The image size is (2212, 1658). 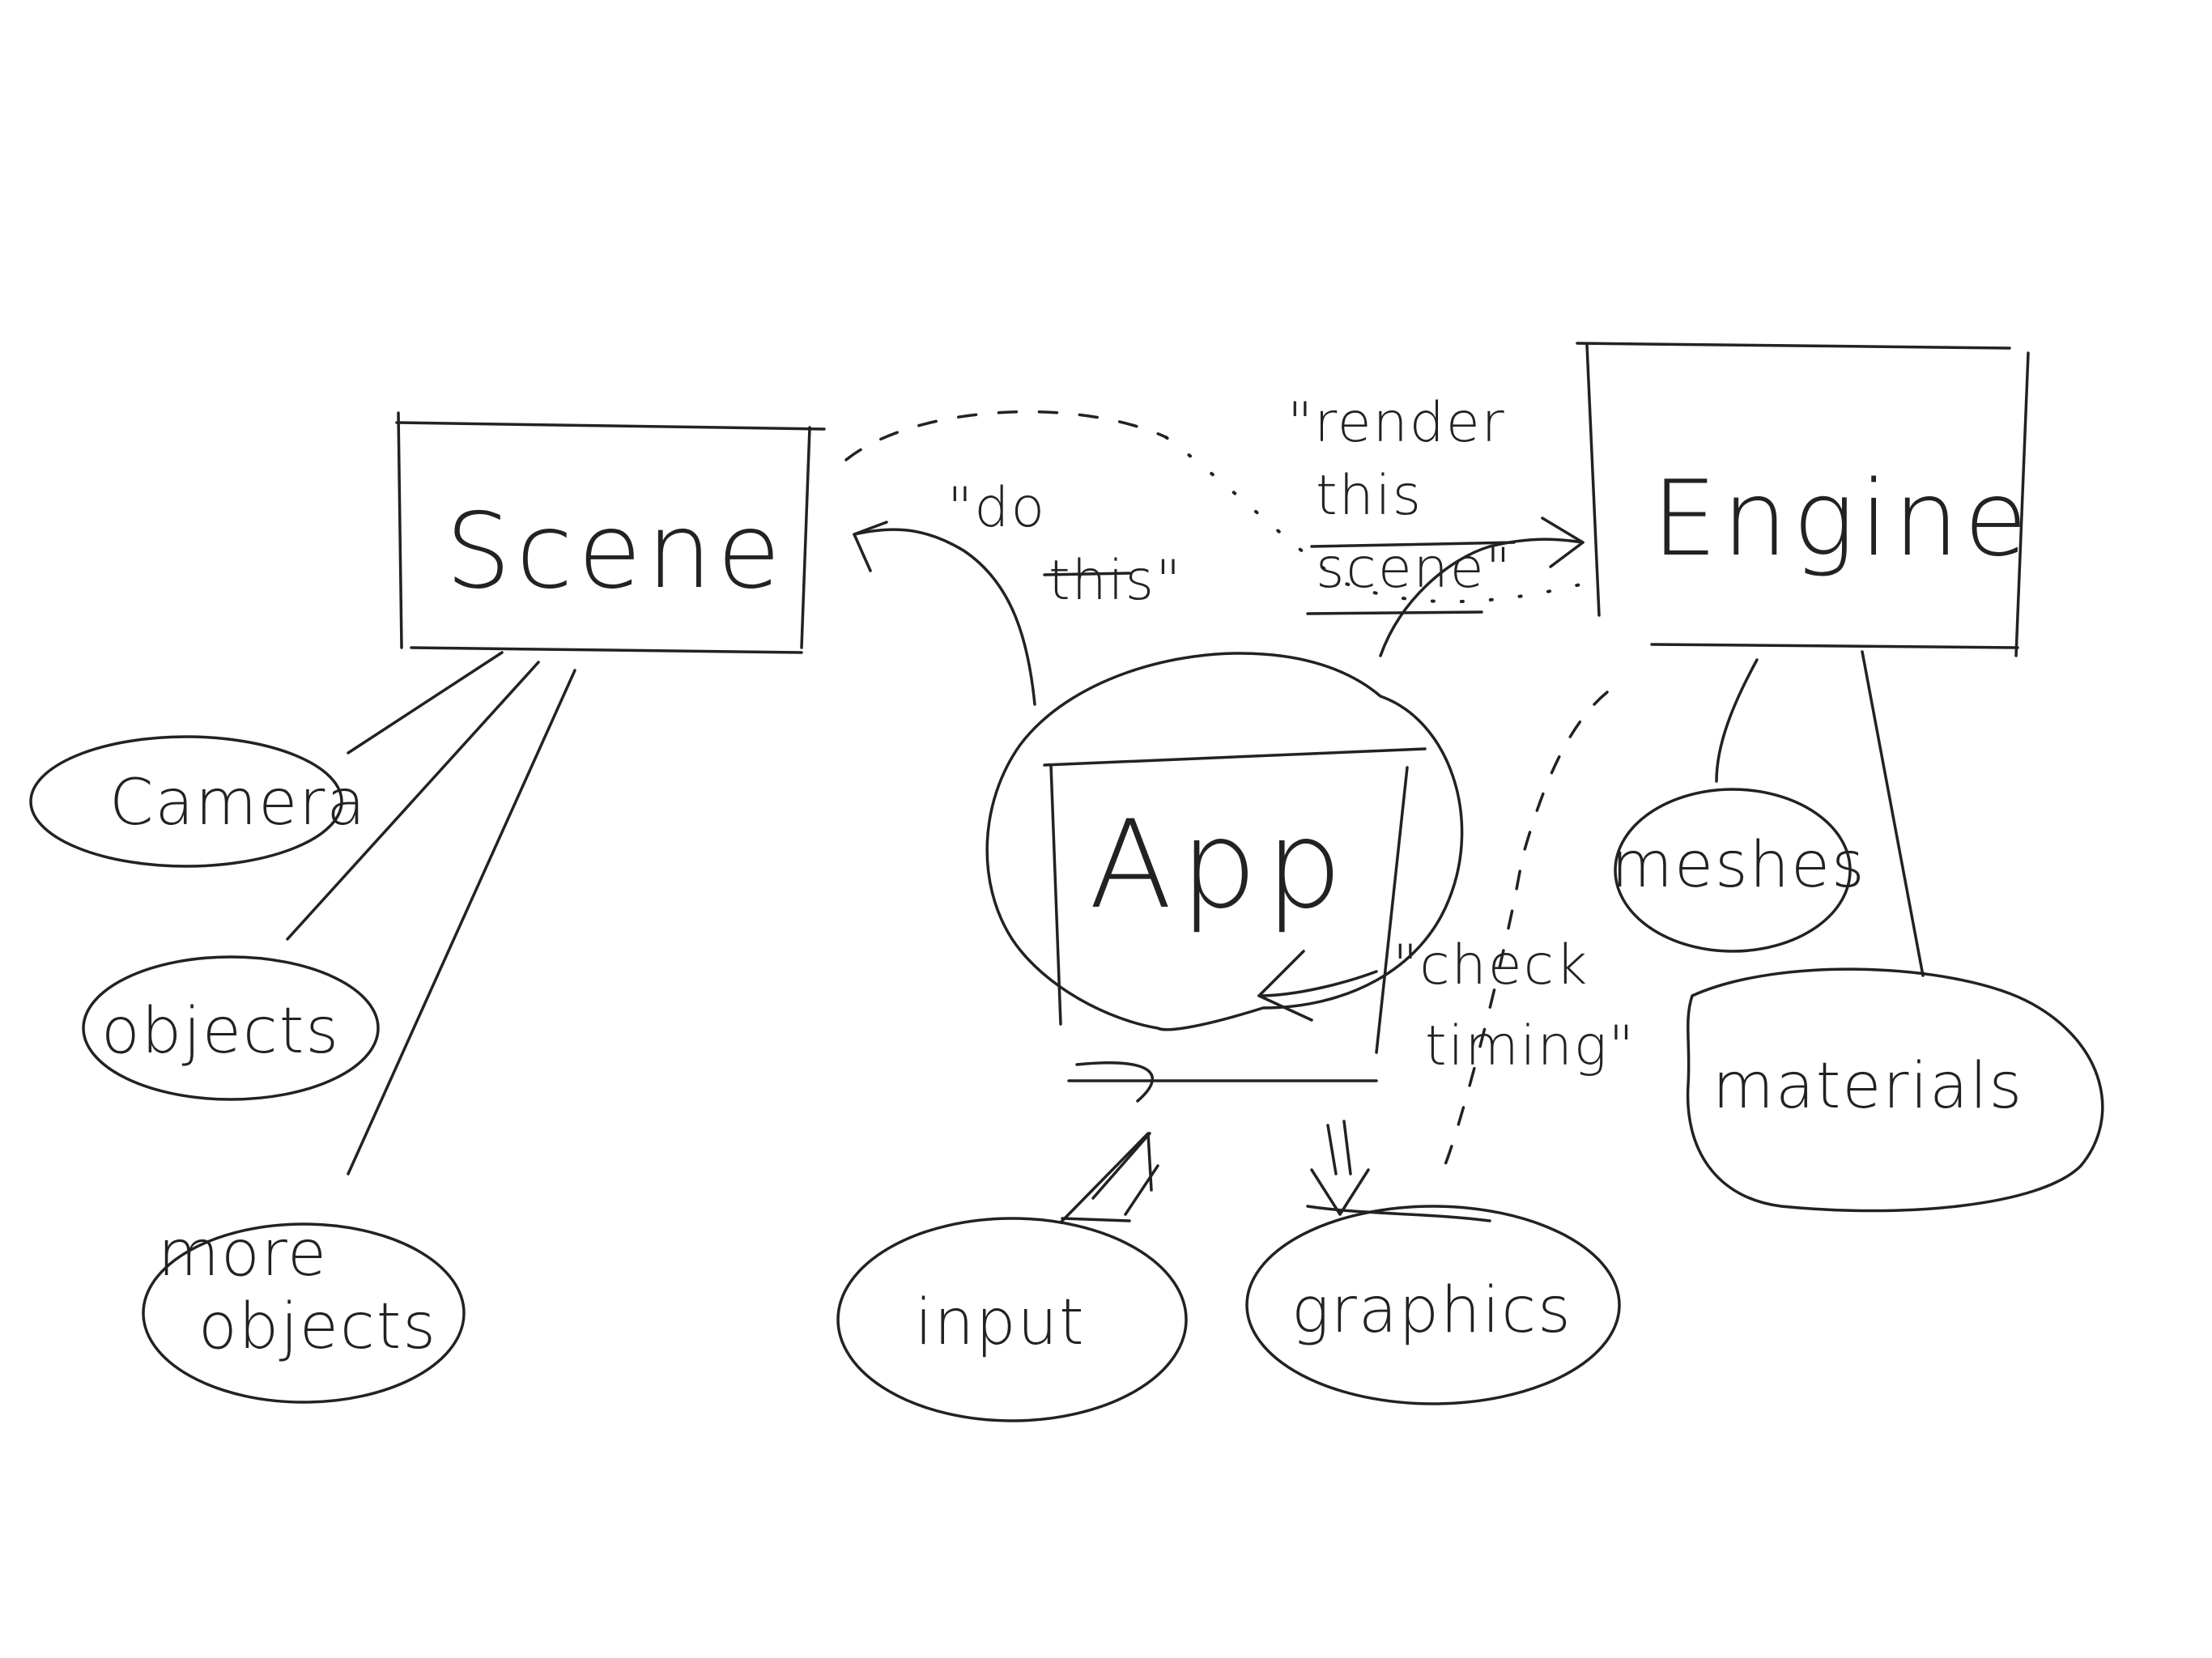 What do you see at coordinates (318, 1326) in the screenshot?
I see `more-objects-label-line2: objects` at bounding box center [318, 1326].